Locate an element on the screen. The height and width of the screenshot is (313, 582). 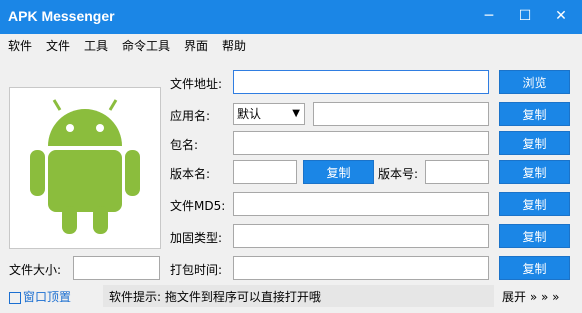
package-label: 包名: is located at coordinates (184, 145).